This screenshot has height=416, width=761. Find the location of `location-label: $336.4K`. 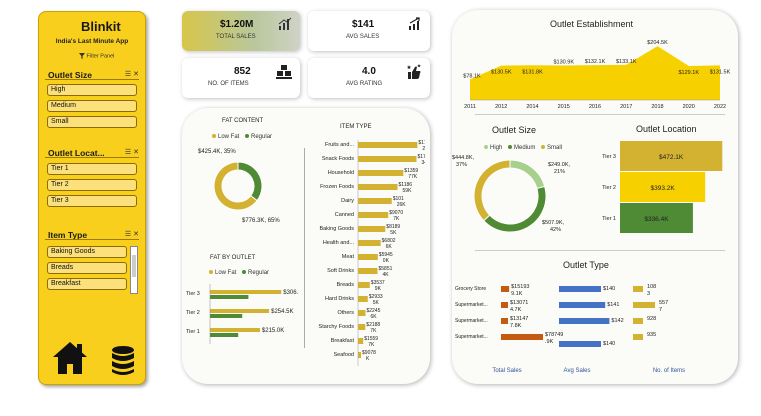

location-label: $336.4K is located at coordinates (656, 219).